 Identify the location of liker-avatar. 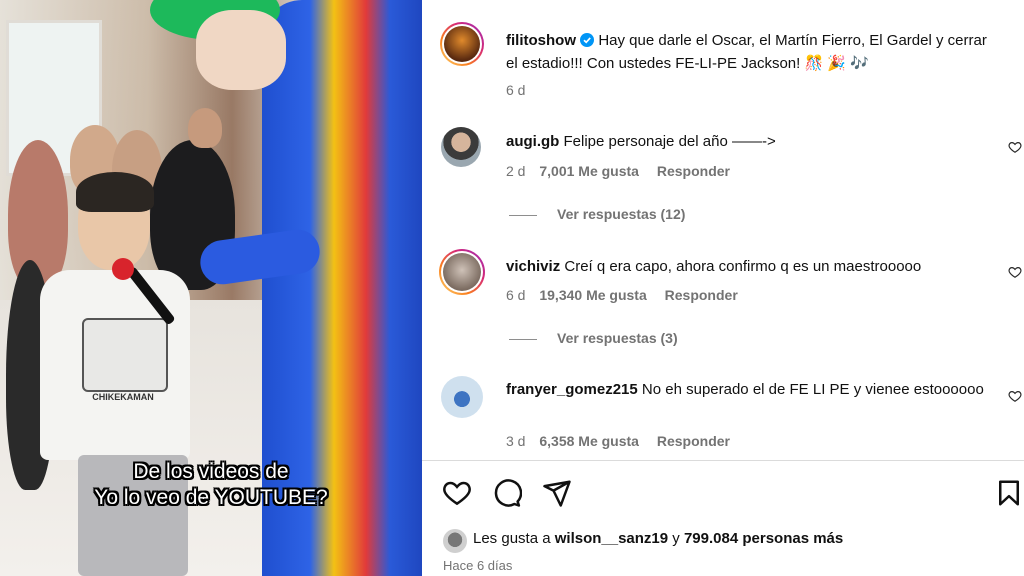
(455, 541).